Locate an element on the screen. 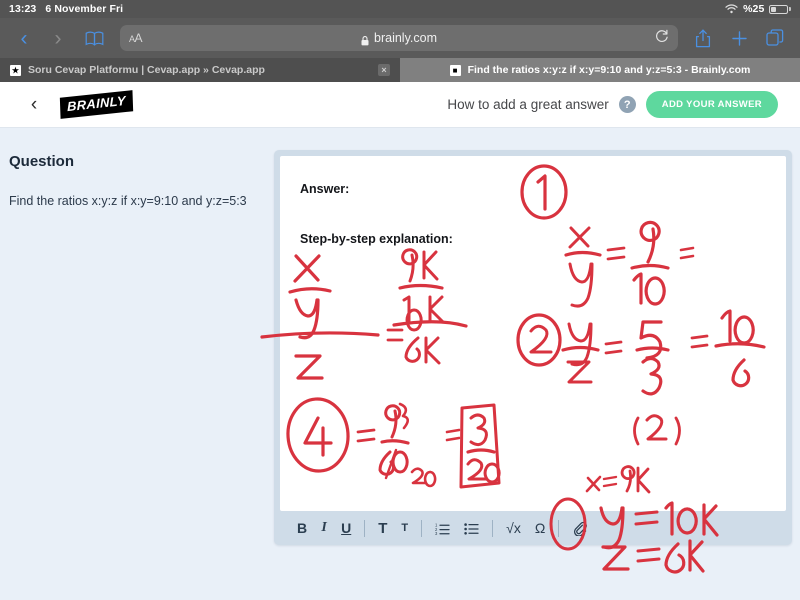 This screenshot has width=800, height=600. status-date: 6 November Fri is located at coordinates (84, 9).